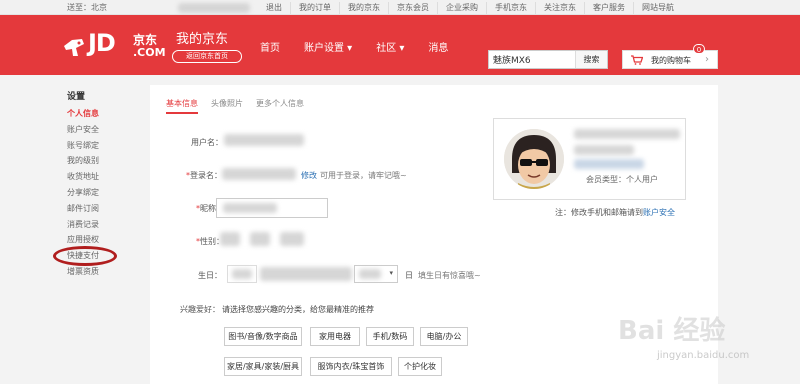 This screenshot has width=800, height=384. What do you see at coordinates (274, 8) in the screenshot?
I see `logout-link: 退出` at bounding box center [274, 8].